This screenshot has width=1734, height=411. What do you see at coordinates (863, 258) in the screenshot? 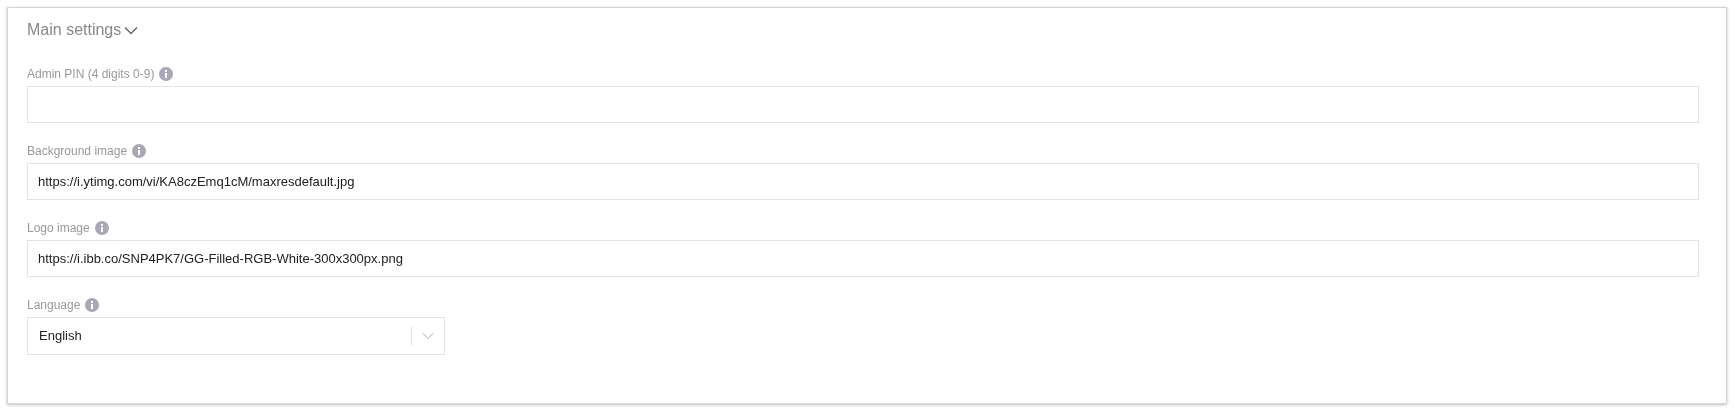
I see `text-field: https://i.ibb.co/SNP4PK7/GG-Filled-RGB-White-300x300px.png` at bounding box center [863, 258].